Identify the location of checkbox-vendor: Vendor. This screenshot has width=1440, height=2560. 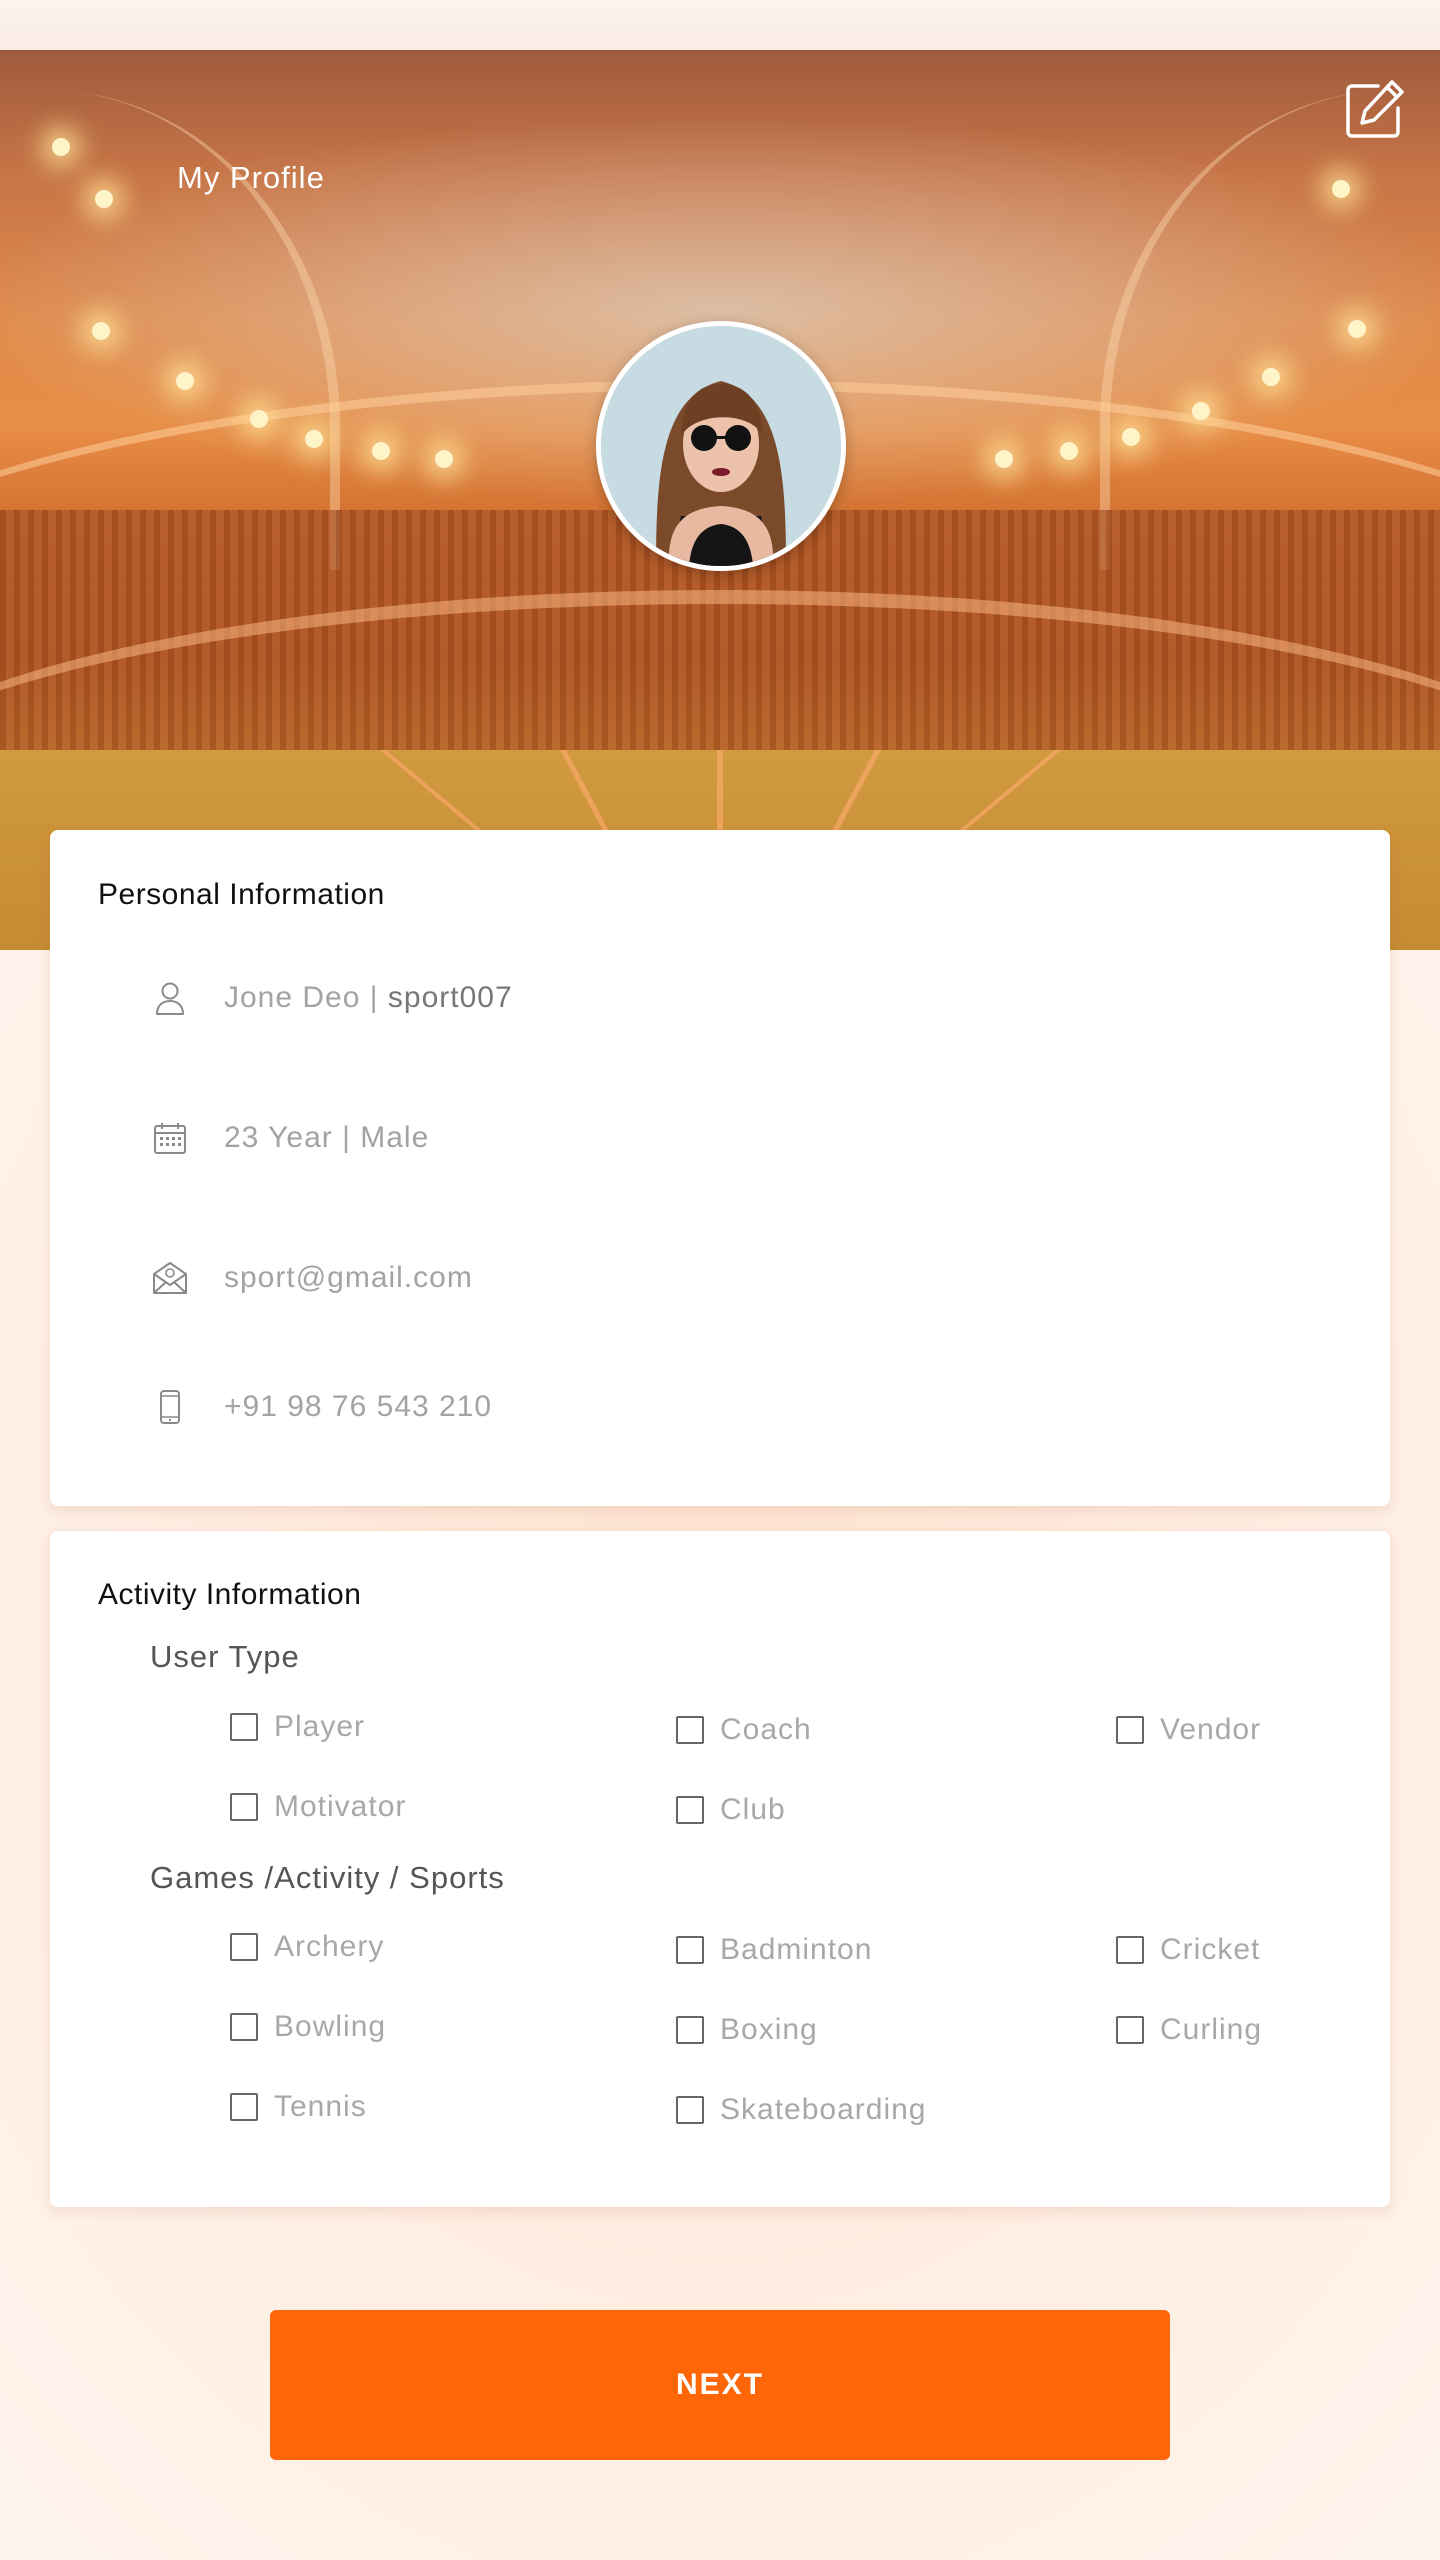
(1188, 1730).